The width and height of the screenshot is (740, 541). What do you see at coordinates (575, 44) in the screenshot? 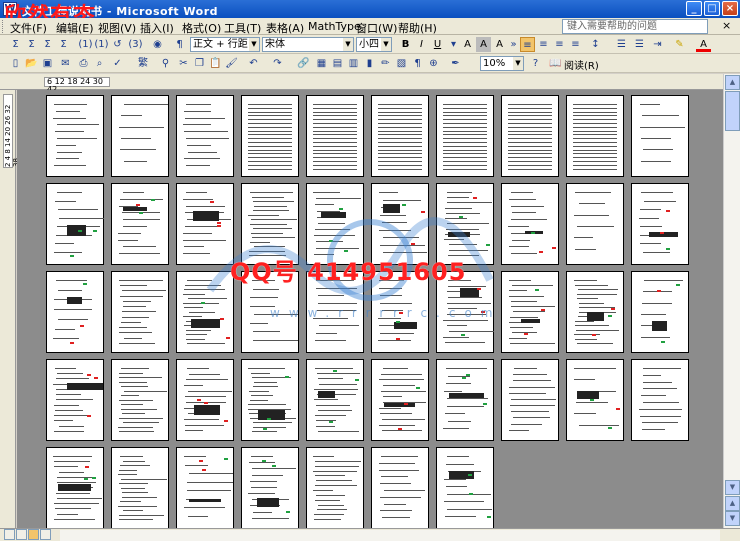
I see `justify-icon: ≡` at bounding box center [575, 44].